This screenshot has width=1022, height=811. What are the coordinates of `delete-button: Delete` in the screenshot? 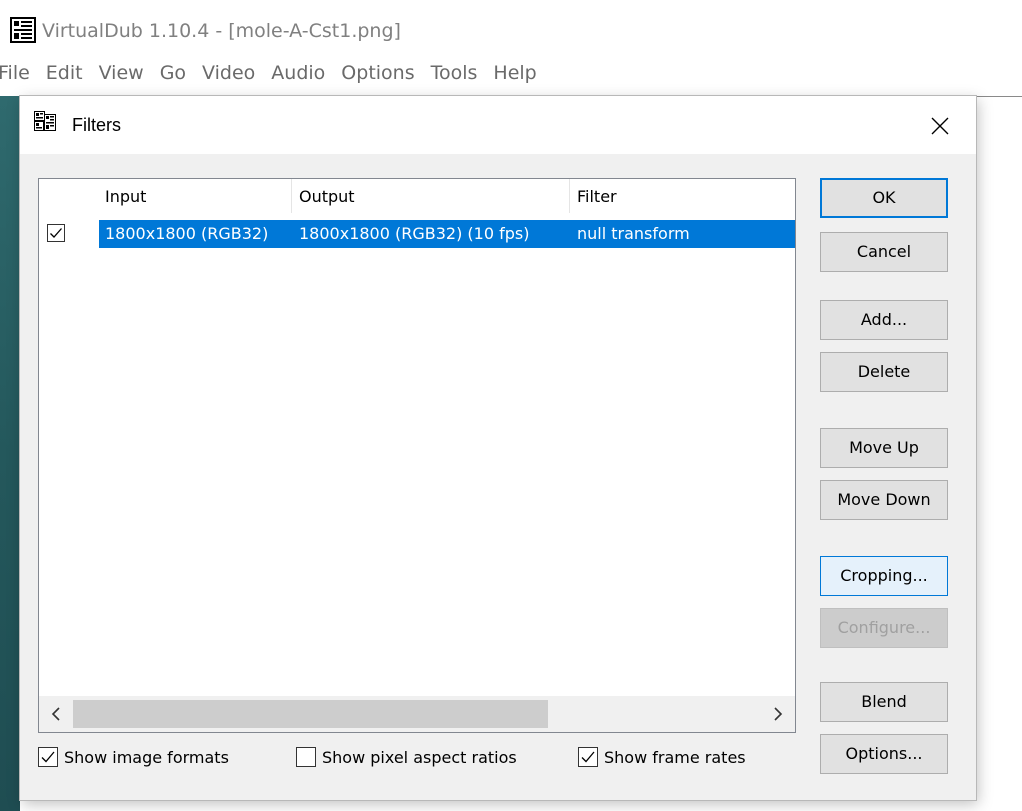 It's located at (884, 372).